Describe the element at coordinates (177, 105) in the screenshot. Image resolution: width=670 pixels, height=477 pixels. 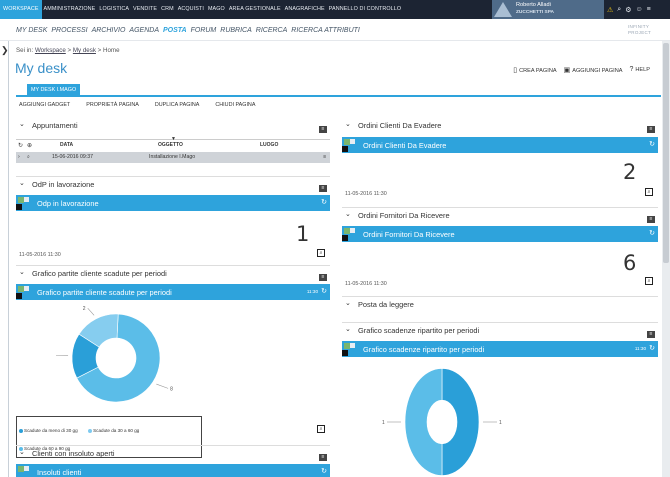
I see `duplicate-page-button: DUPLICA PAGINA` at that location.